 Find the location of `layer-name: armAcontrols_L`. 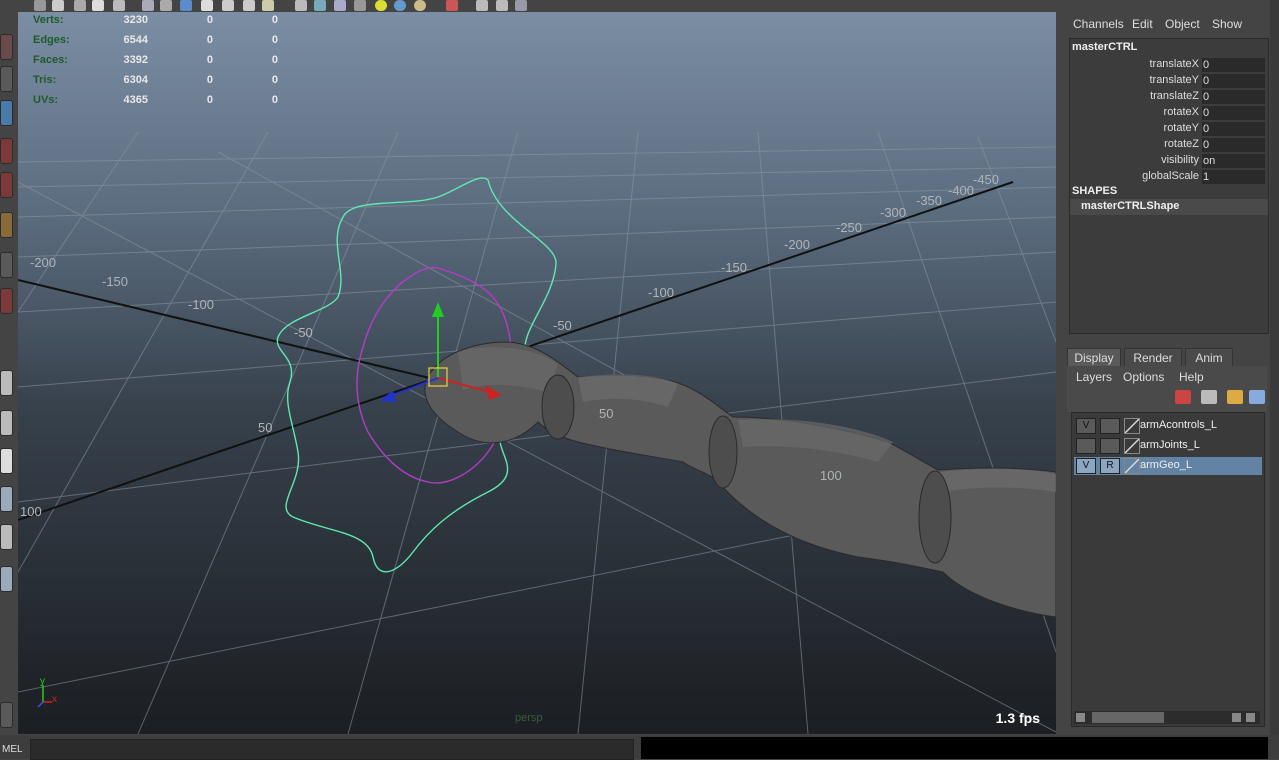

layer-name: armAcontrols_L is located at coordinates (1178, 425).